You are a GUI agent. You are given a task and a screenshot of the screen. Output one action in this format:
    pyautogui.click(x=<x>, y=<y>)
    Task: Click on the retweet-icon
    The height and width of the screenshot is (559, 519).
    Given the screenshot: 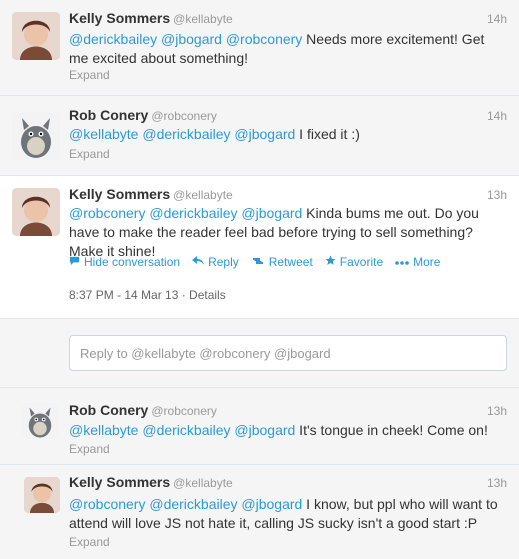 What is the action you would take?
    pyautogui.click(x=258, y=262)
    